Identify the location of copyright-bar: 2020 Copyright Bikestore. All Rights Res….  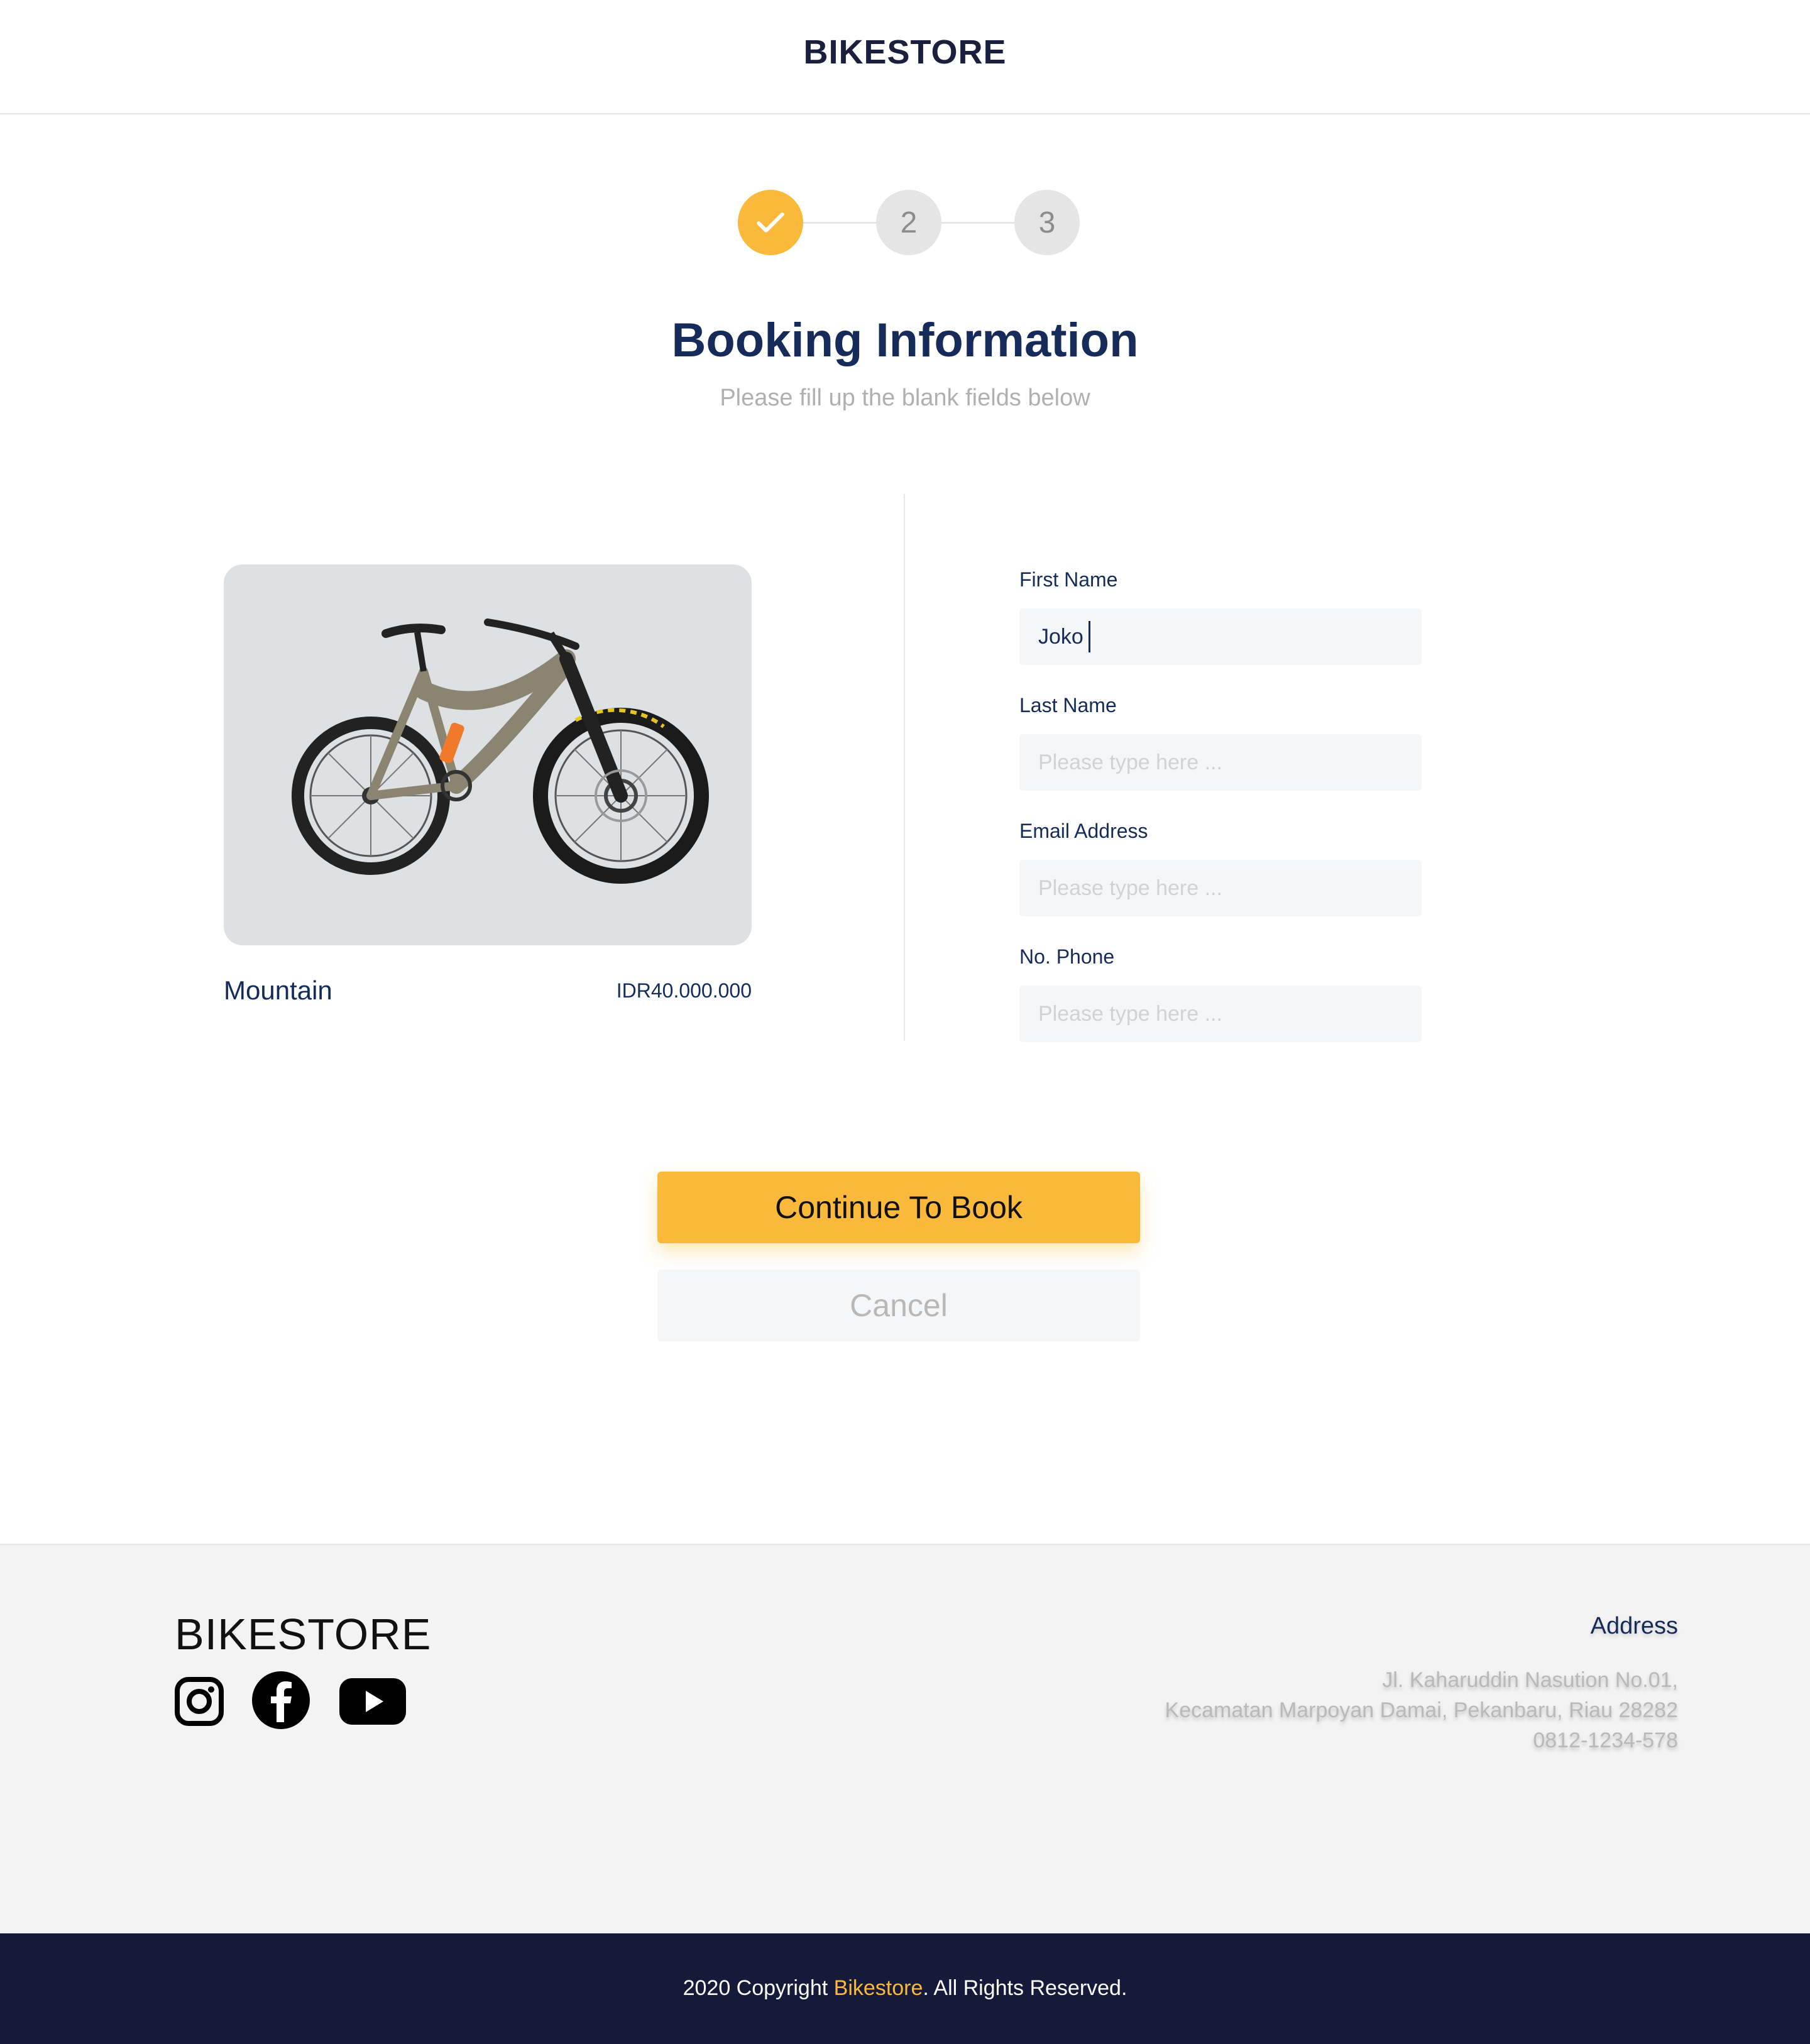
(905, 1989).